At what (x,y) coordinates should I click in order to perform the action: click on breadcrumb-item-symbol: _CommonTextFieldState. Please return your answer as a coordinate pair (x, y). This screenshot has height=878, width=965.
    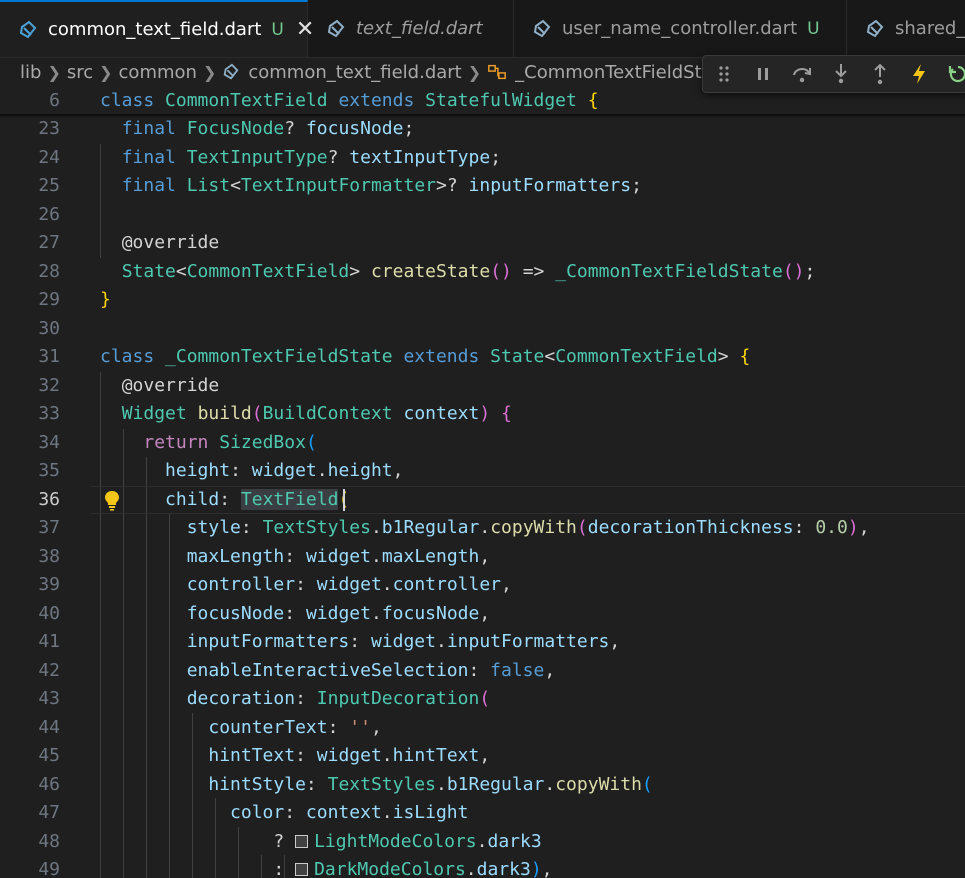
    Looking at the image, I should click on (623, 72).